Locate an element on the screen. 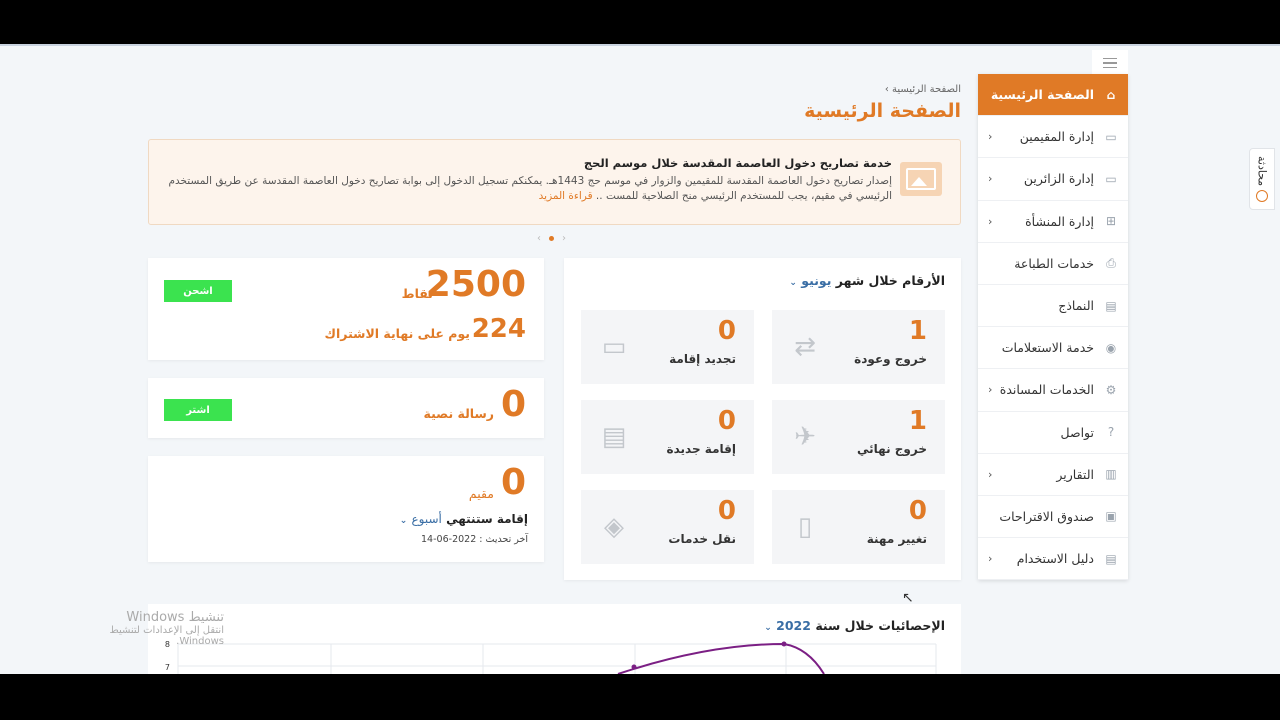  read-more-link: قراءة المزيد is located at coordinates (566, 196).